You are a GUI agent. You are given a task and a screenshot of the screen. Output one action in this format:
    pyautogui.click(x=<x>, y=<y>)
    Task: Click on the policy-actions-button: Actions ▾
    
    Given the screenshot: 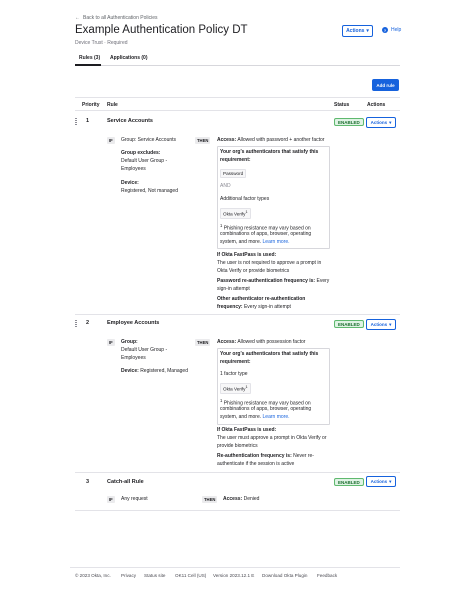 What is the action you would take?
    pyautogui.click(x=357, y=31)
    